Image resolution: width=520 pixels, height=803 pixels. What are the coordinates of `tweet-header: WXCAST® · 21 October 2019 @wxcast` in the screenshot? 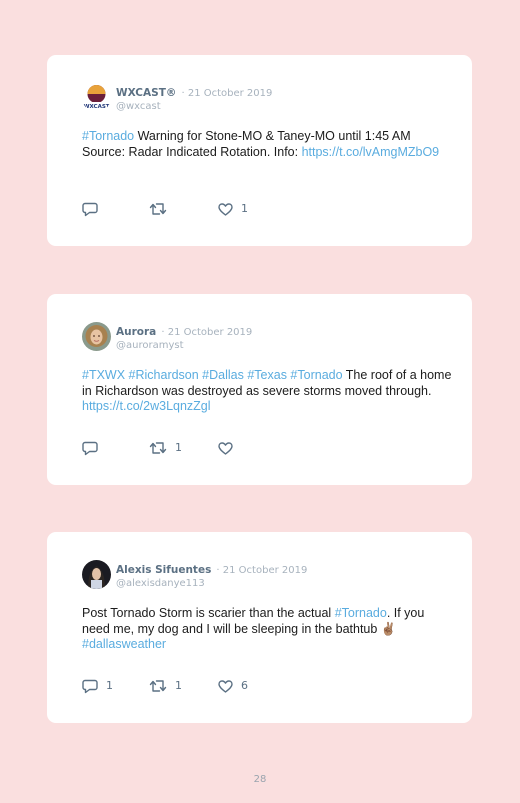 It's located at (194, 98).